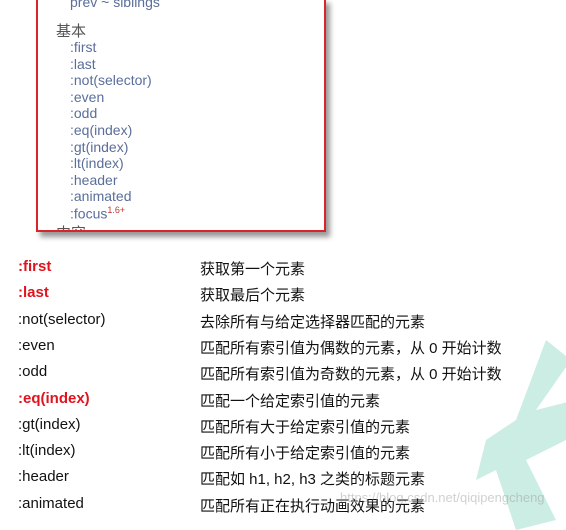 The width and height of the screenshot is (566, 530). Describe the element at coordinates (253, 296) in the screenshot. I see `selector-description: 获取最后个元素` at that location.